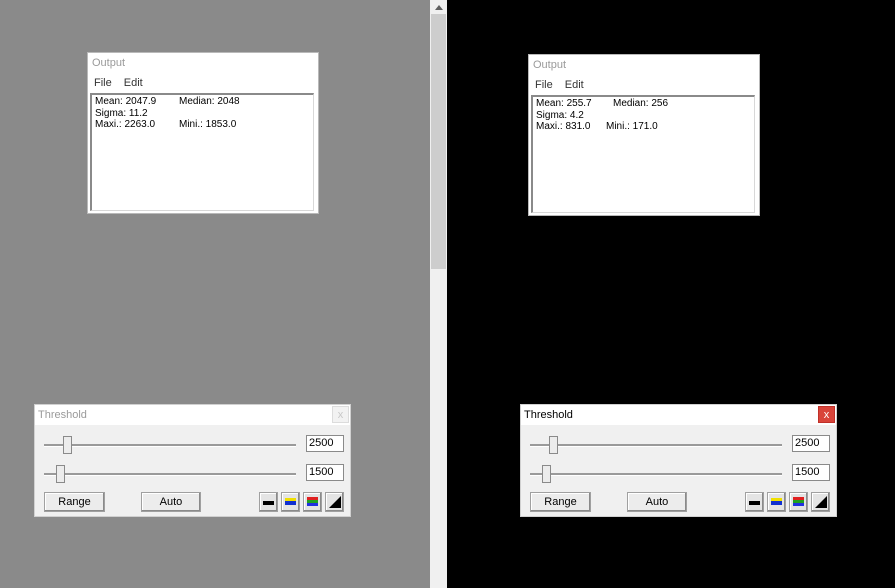  What do you see at coordinates (208, 124) in the screenshot?
I see `stat-mini: Mini.: 1853.0` at bounding box center [208, 124].